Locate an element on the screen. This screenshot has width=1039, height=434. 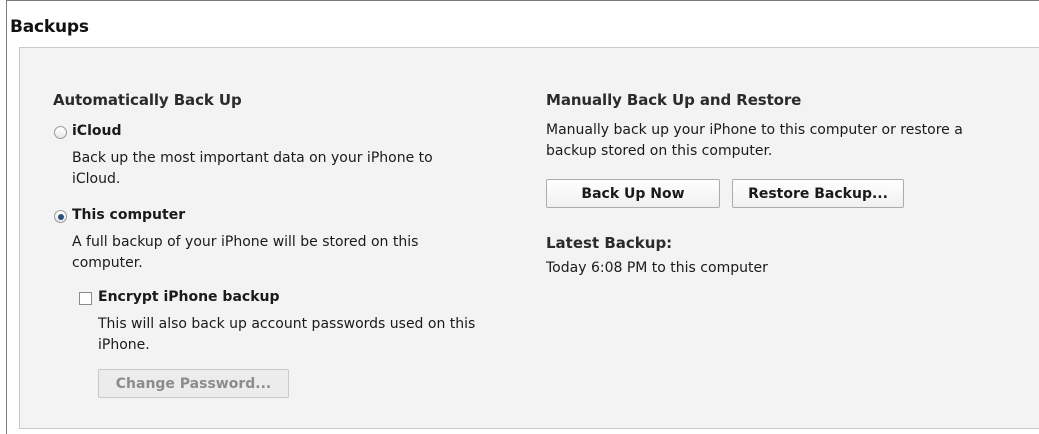
encrypt-backup-label: Encrypt iPhone backup is located at coordinates (189, 297).